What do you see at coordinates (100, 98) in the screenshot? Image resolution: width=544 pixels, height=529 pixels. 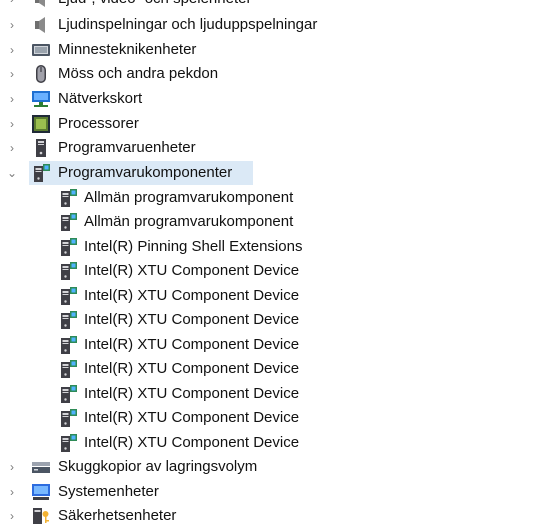 I see `tree-item-label: Nätverkskort` at bounding box center [100, 98].